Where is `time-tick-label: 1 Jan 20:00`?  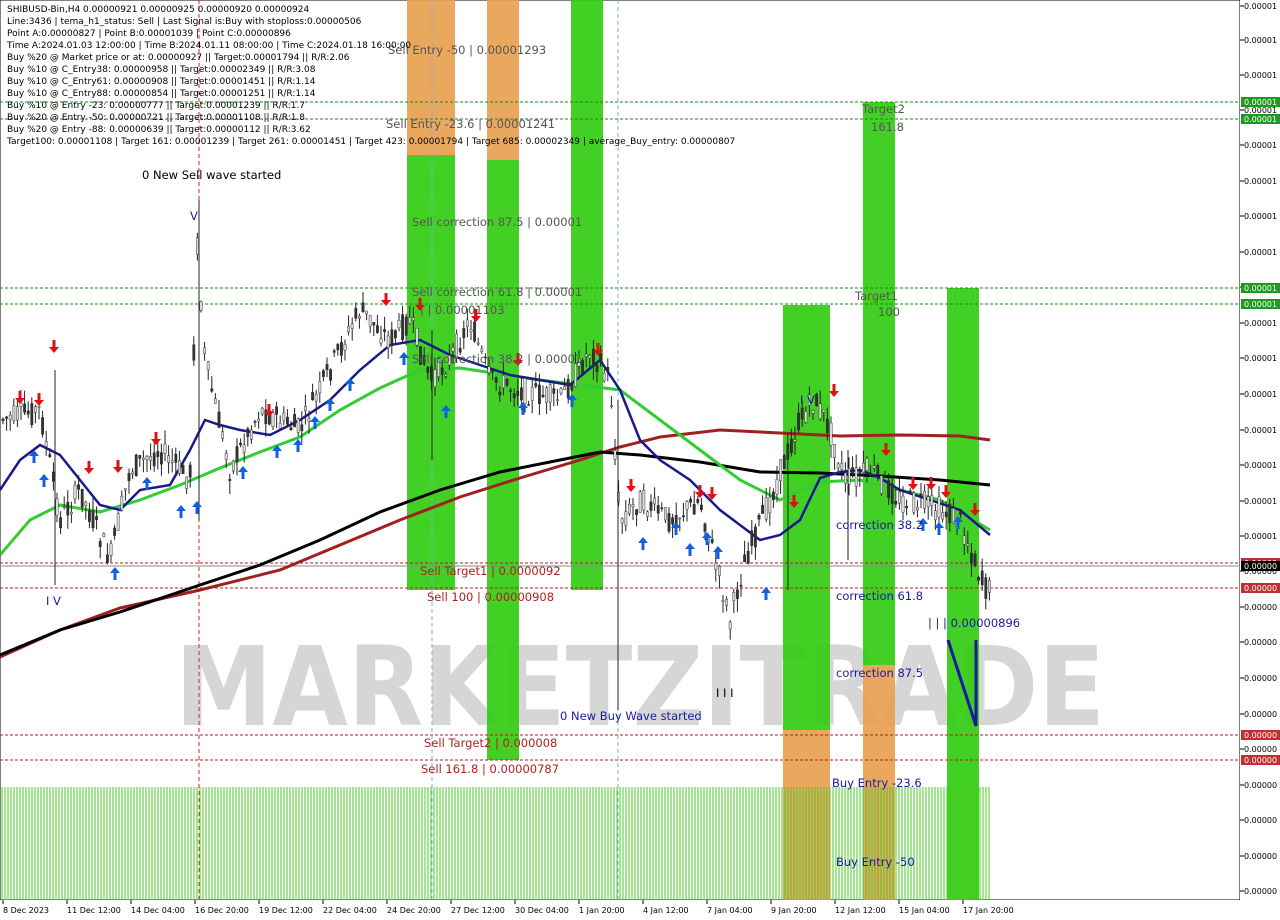
time-tick-label: 1 Jan 20:00 is located at coordinates (602, 910).